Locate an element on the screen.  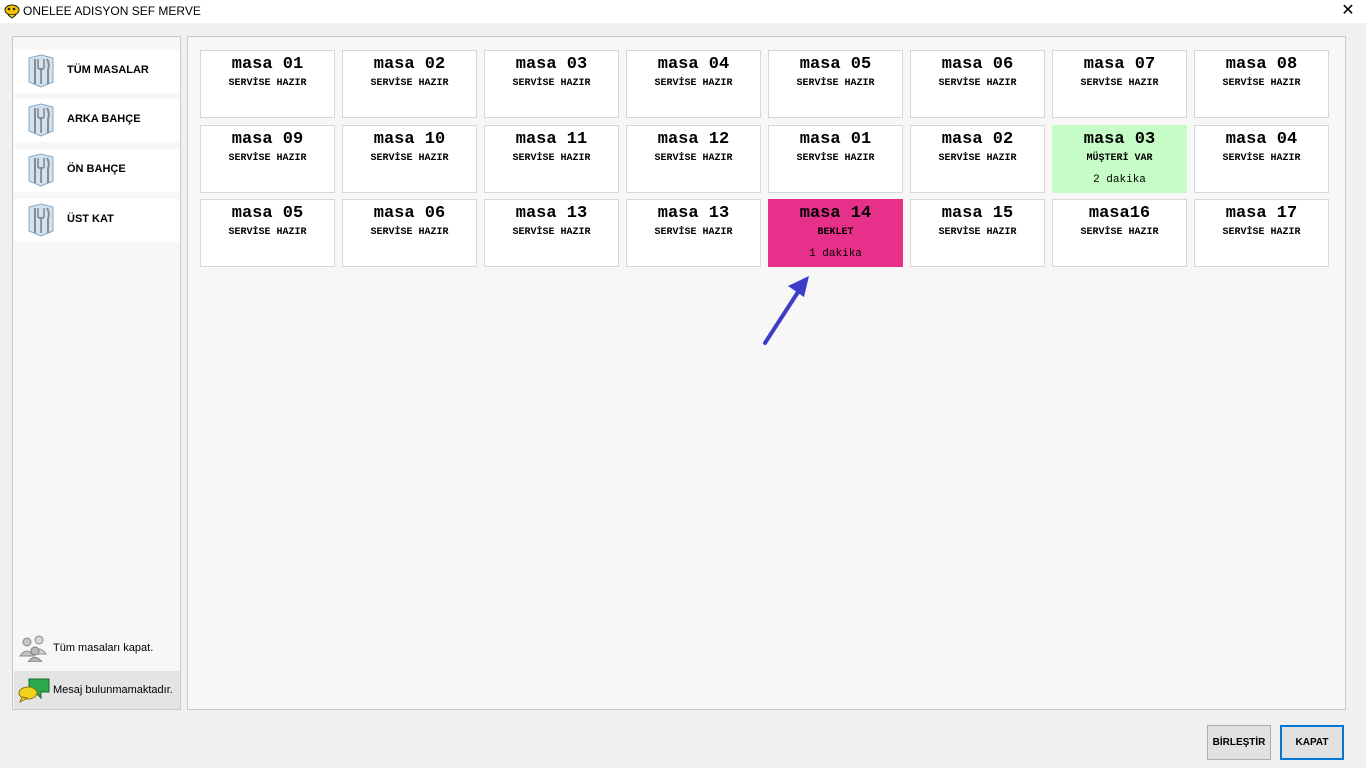
close-all-tables-label: Tüm masaları kapat. is located at coordinates (103, 648).